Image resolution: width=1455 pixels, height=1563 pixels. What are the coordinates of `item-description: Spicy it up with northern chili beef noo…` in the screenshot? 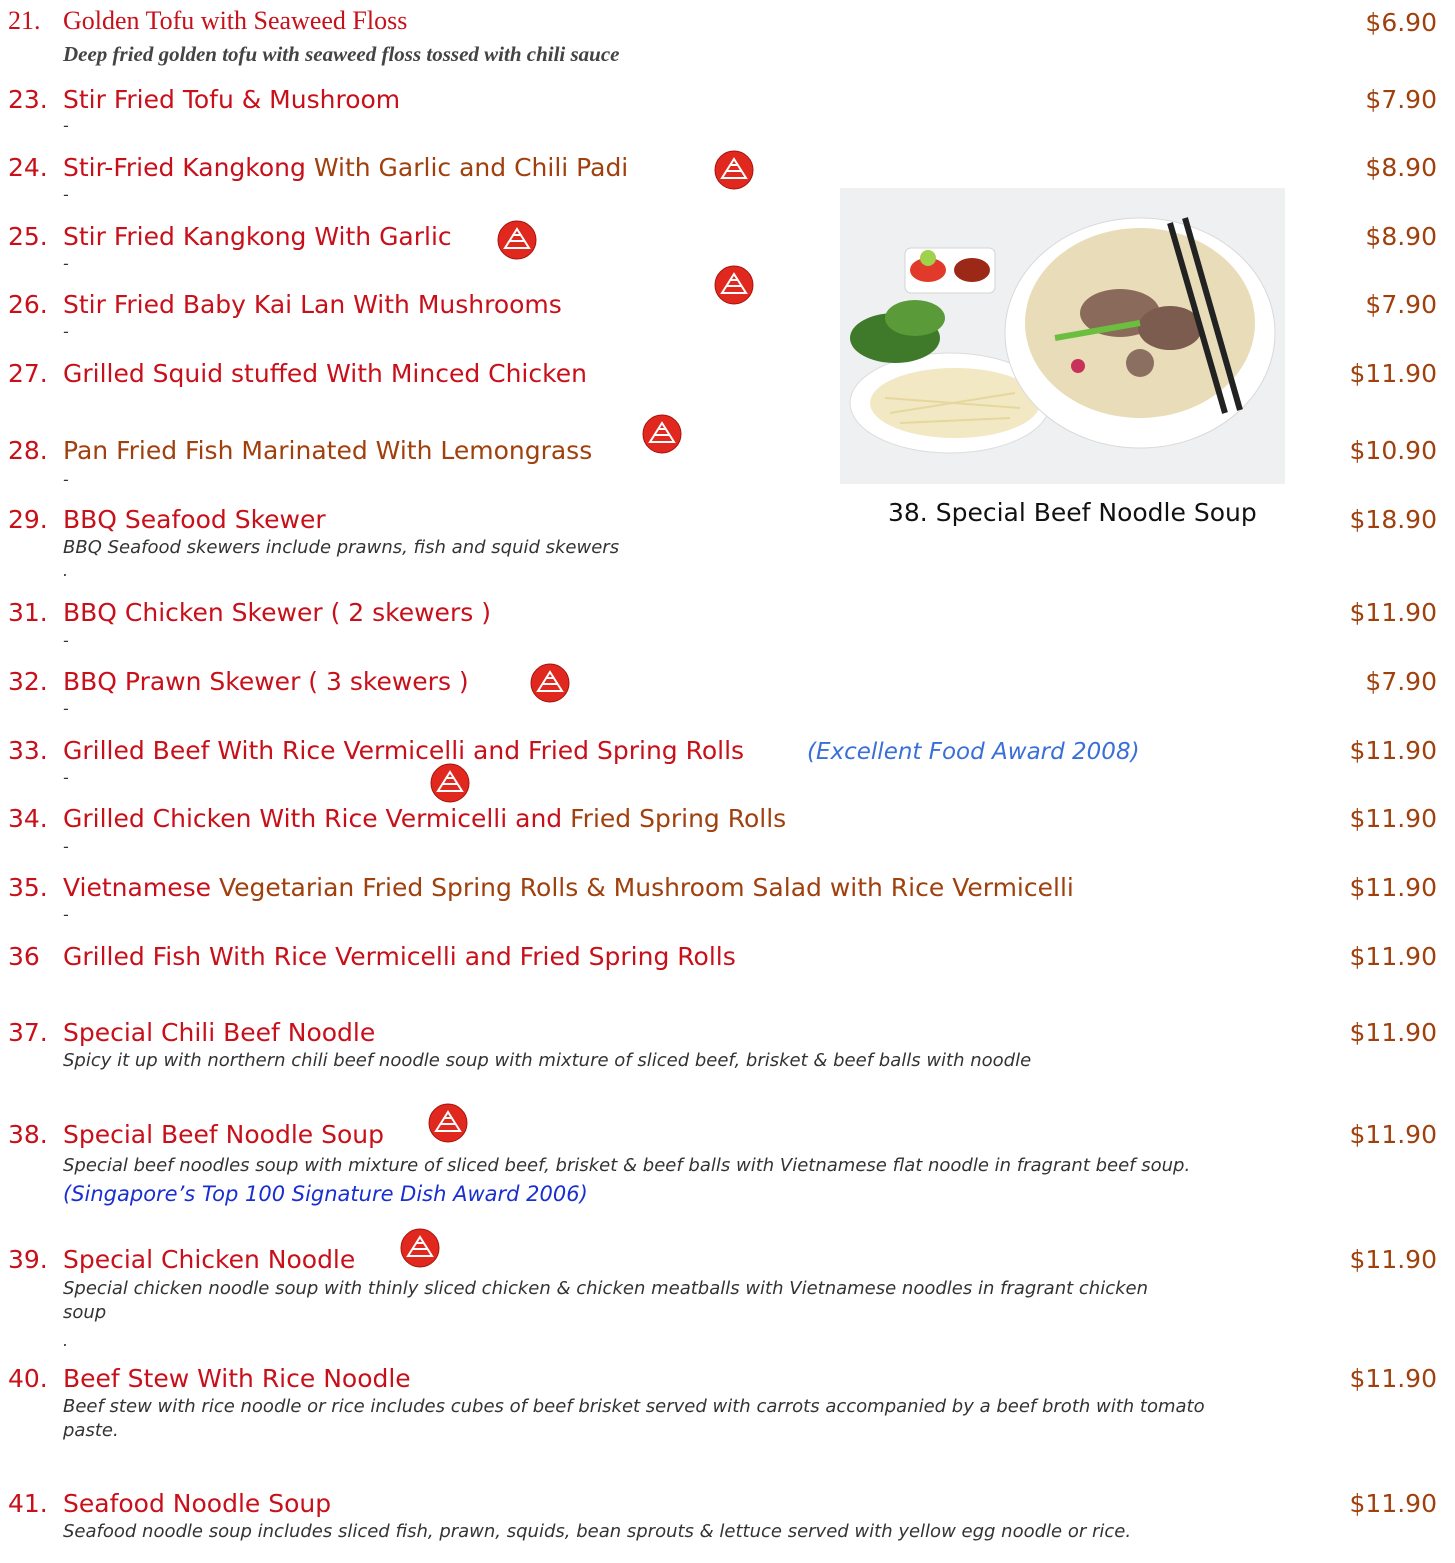 It's located at (547, 1060).